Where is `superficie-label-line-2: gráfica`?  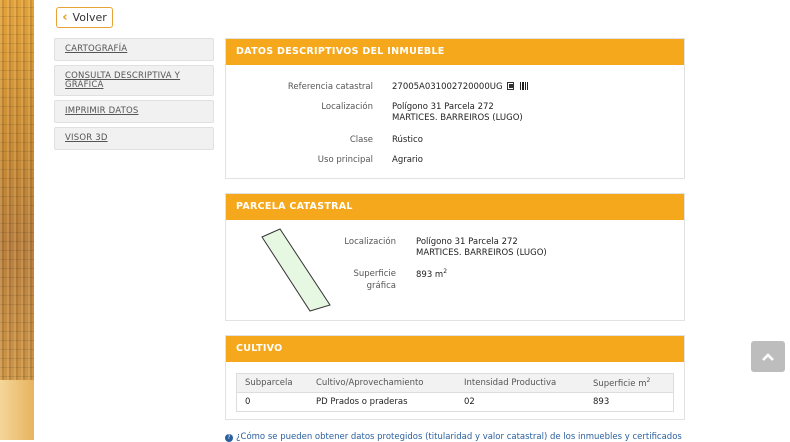
superficie-label-line-2: gráfica is located at coordinates (381, 286).